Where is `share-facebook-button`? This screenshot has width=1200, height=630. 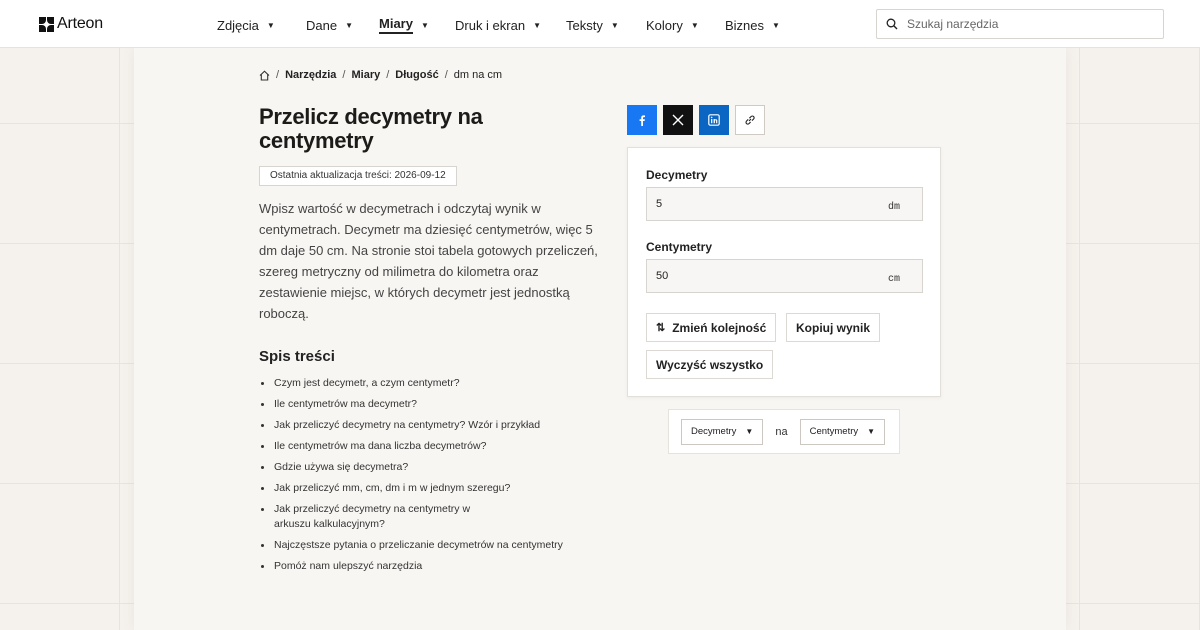 share-facebook-button is located at coordinates (642, 120).